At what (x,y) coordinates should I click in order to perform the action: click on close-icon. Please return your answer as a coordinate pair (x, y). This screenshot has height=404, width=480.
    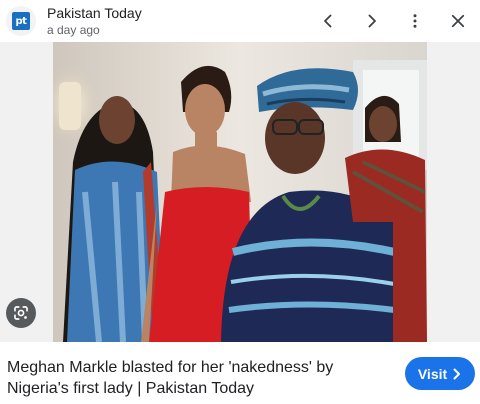
    Looking at the image, I should click on (458, 21).